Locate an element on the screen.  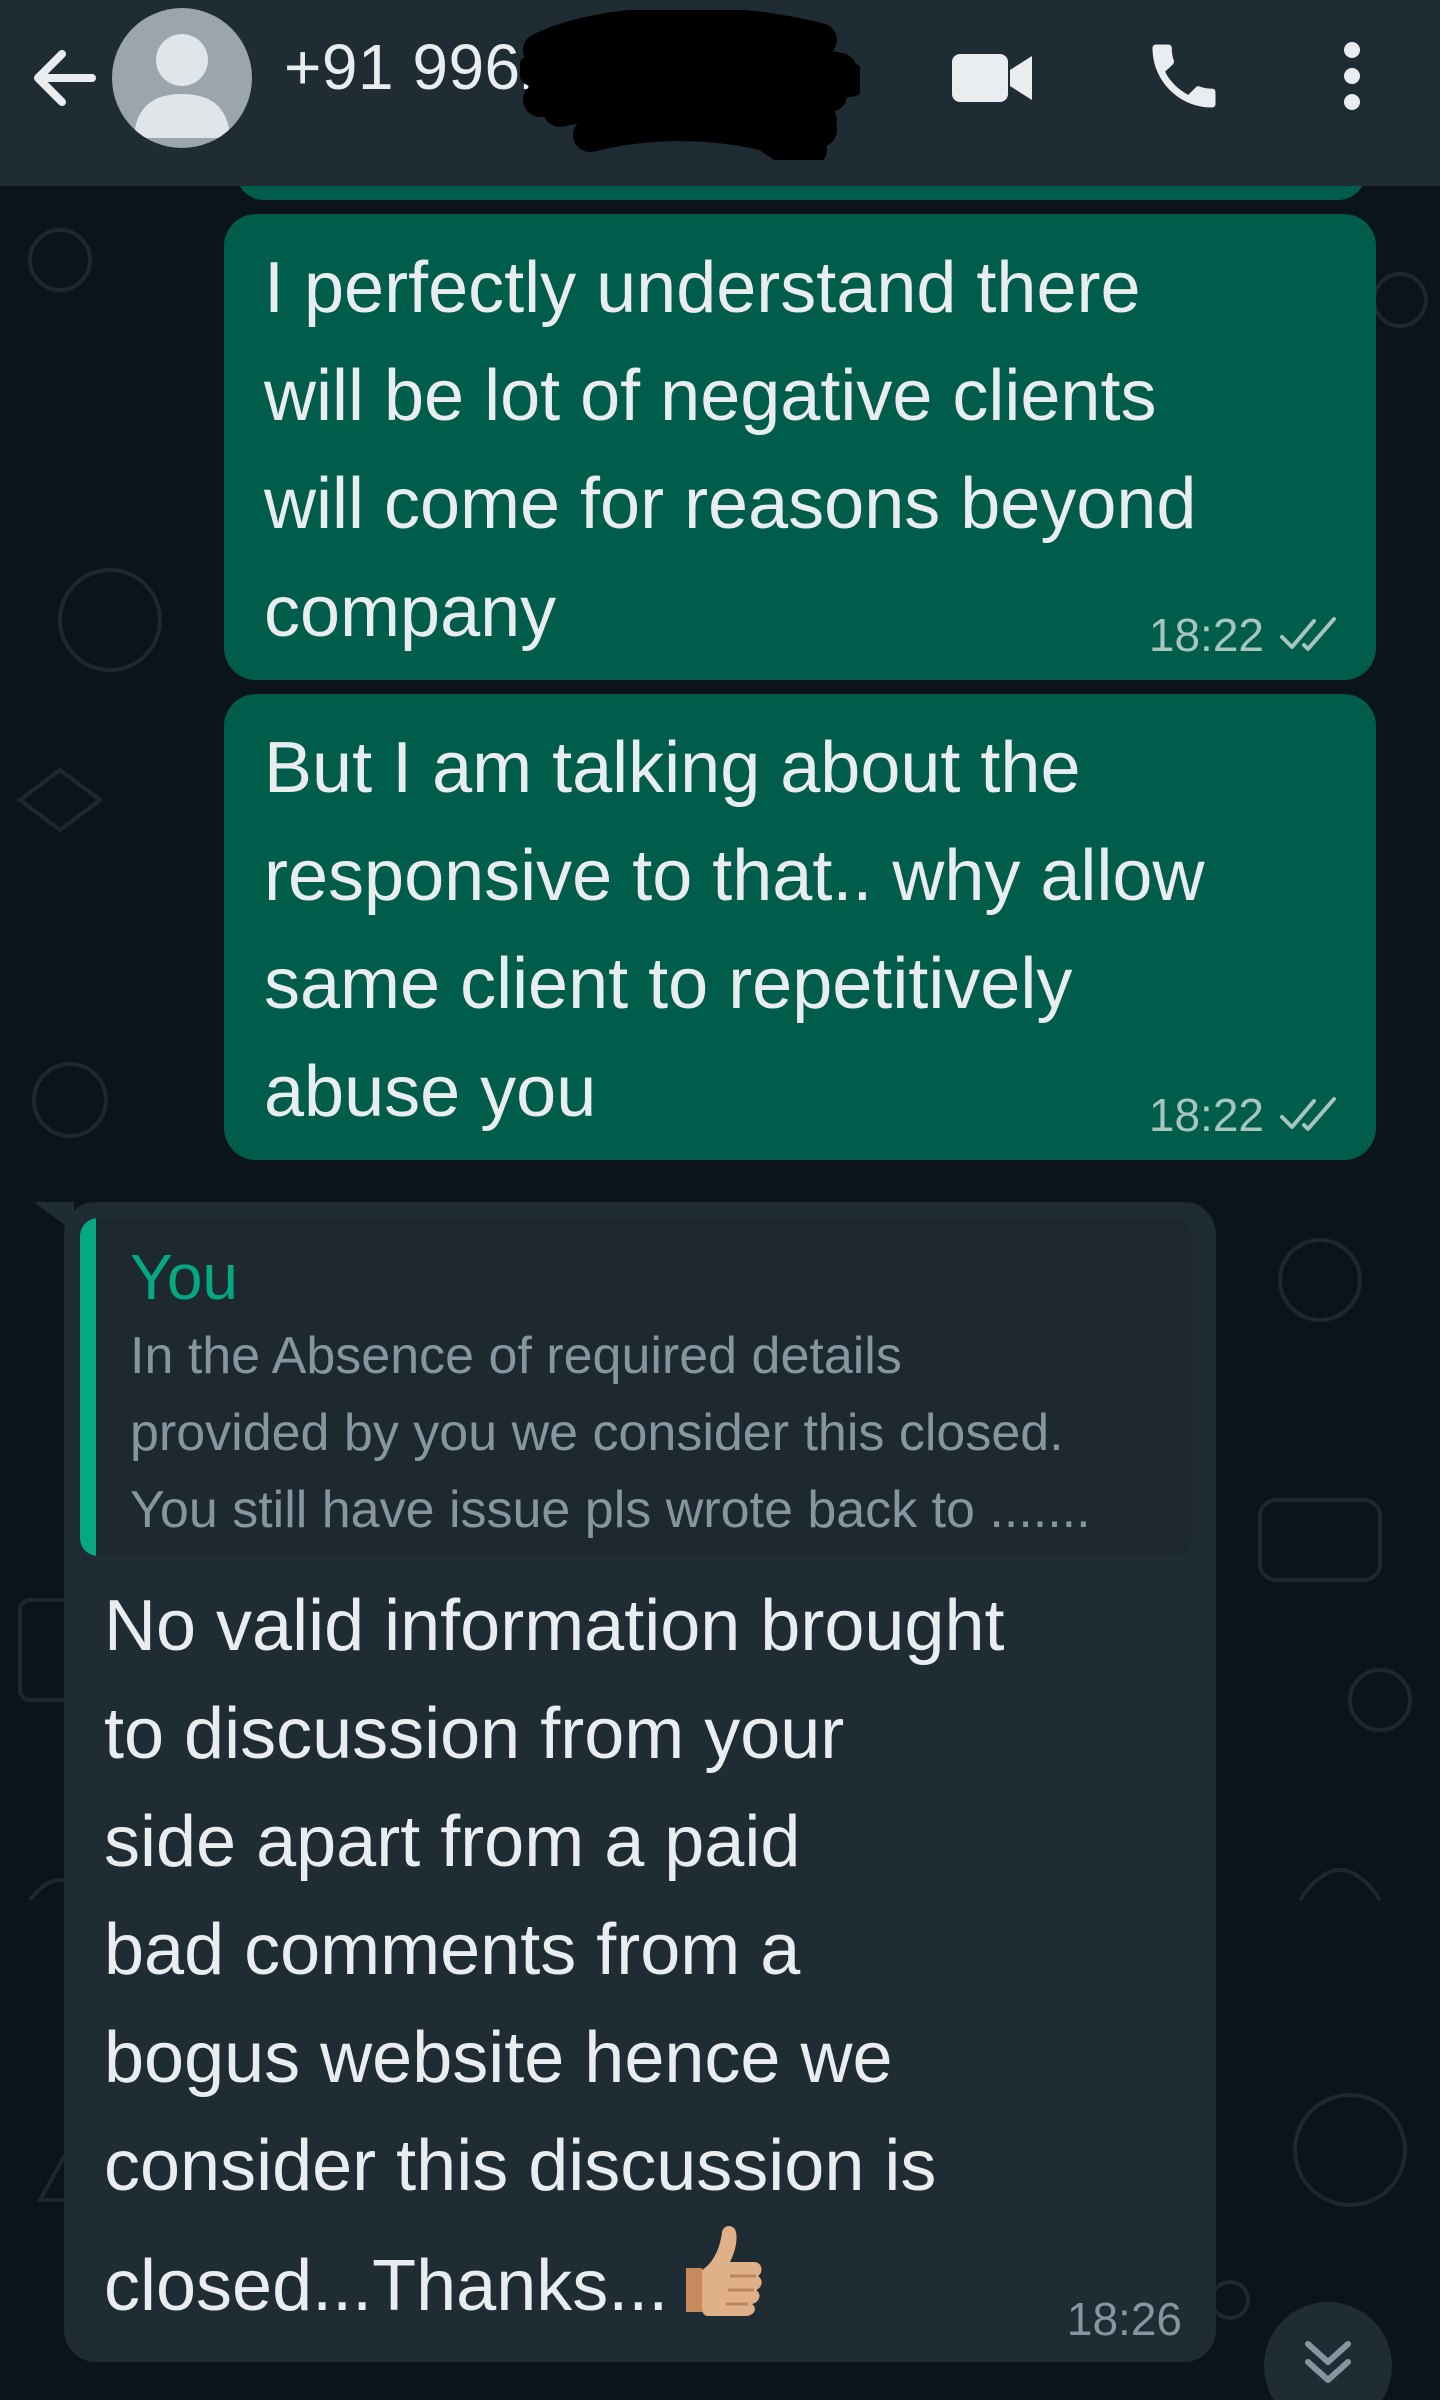
phone-icon is located at coordinates (1184, 76).